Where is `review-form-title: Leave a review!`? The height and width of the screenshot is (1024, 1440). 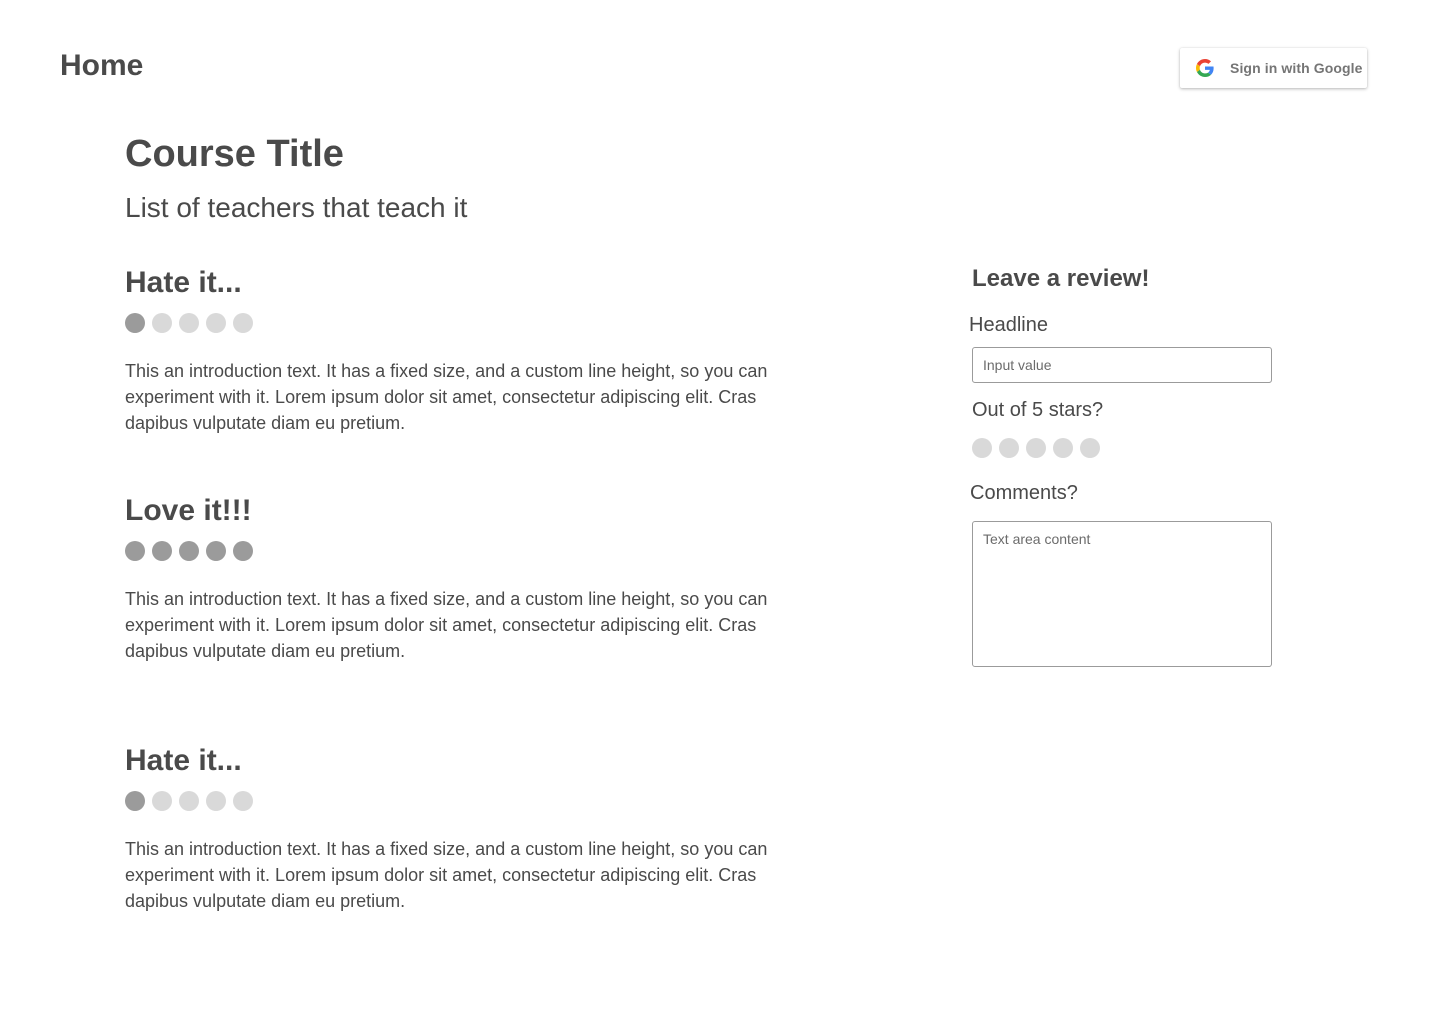
review-form-title: Leave a review! is located at coordinates (1061, 278).